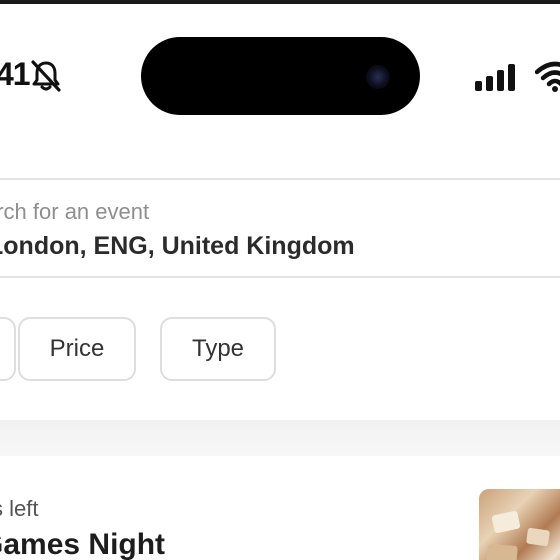  I want to click on filter-chip-price: Price, so click(77, 349).